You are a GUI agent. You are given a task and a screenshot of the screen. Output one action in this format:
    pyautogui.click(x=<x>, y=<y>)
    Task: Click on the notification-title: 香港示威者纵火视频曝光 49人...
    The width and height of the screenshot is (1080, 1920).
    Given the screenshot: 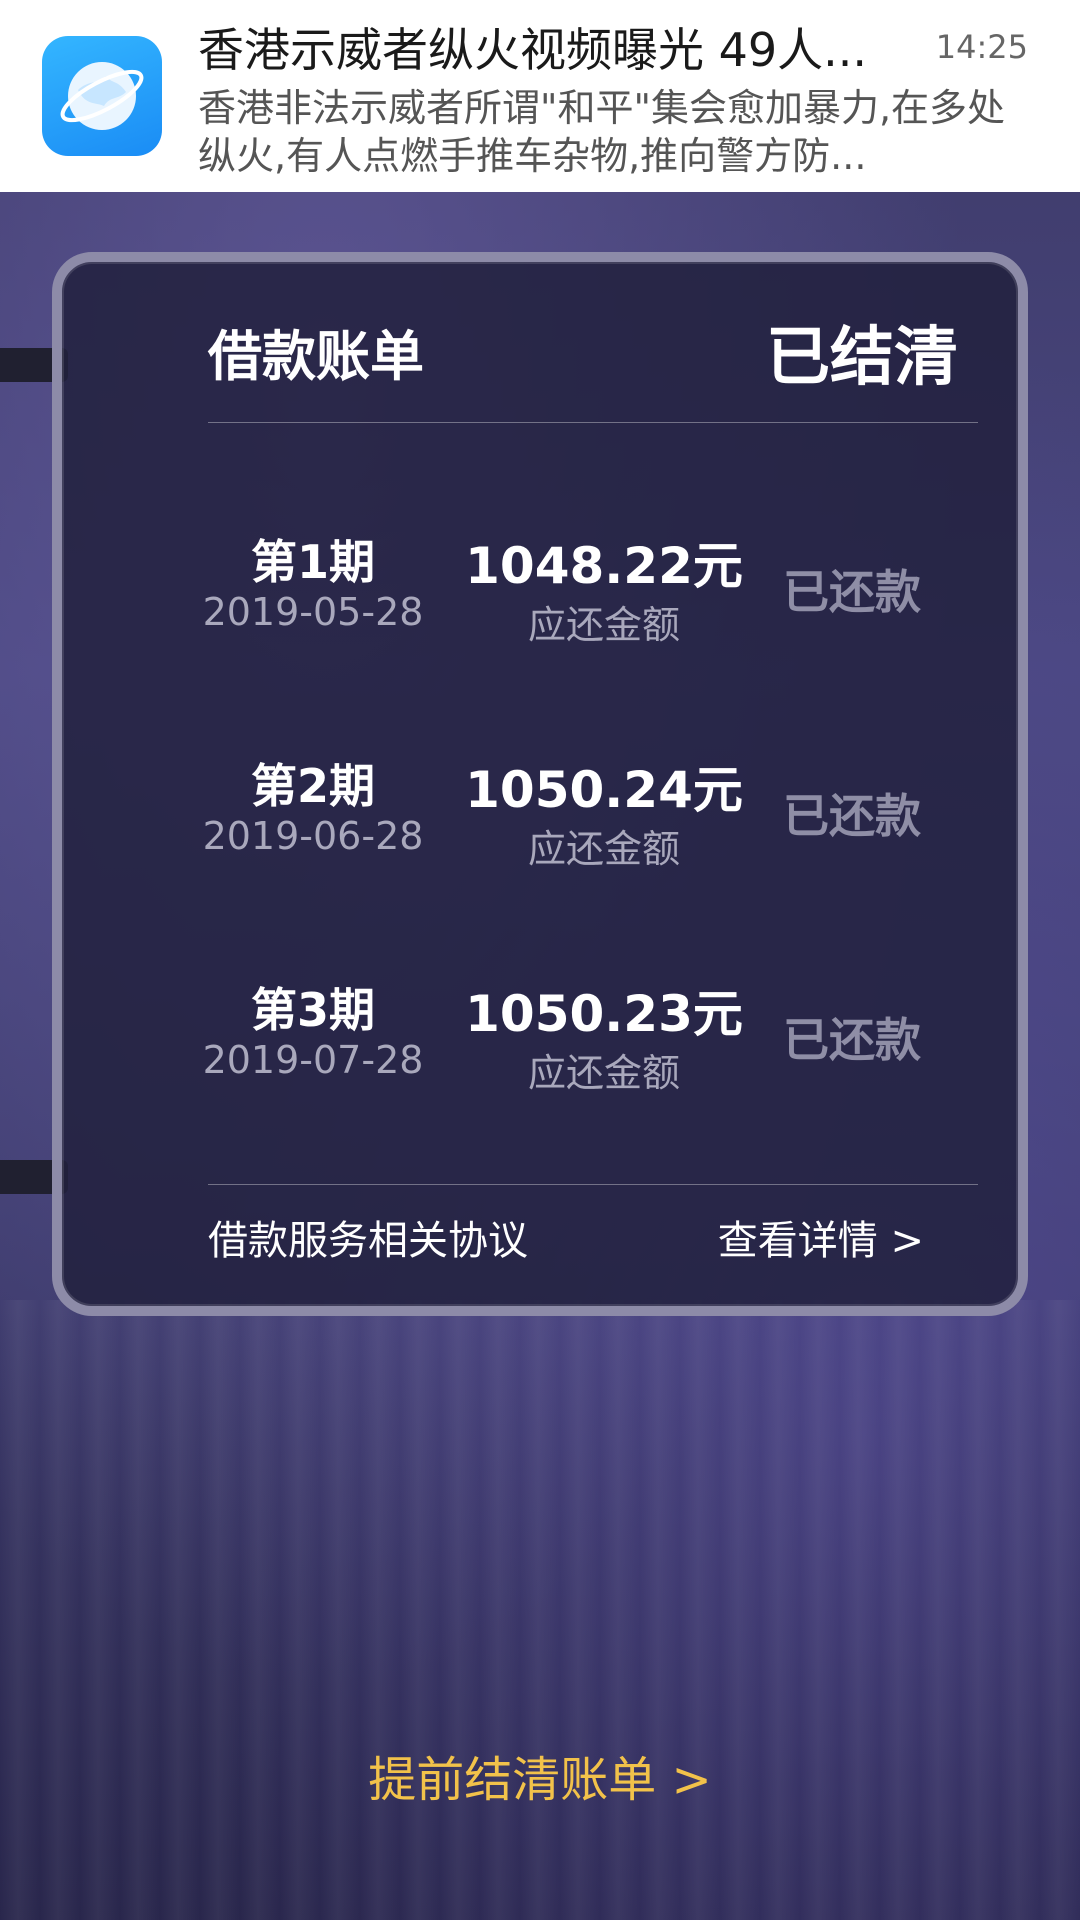 What is the action you would take?
    pyautogui.click(x=533, y=50)
    